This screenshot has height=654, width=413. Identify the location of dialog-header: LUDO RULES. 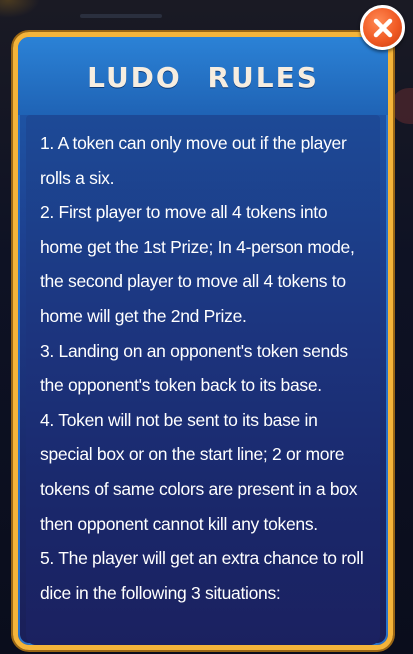
(203, 76).